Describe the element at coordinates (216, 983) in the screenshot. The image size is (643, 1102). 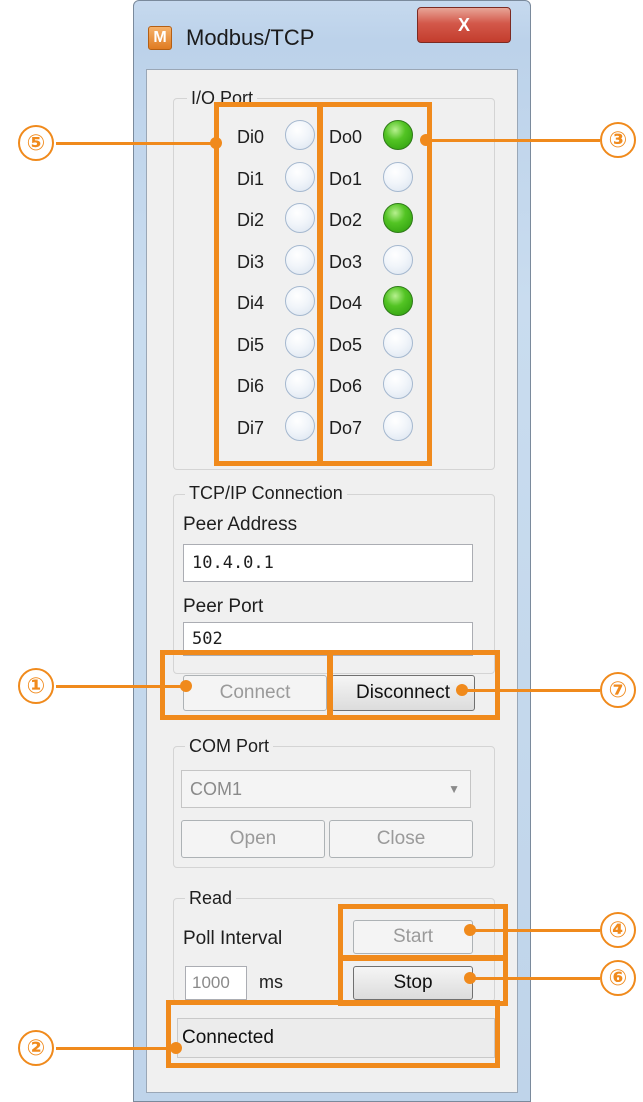
I see `poll-interval-input: 1000` at that location.